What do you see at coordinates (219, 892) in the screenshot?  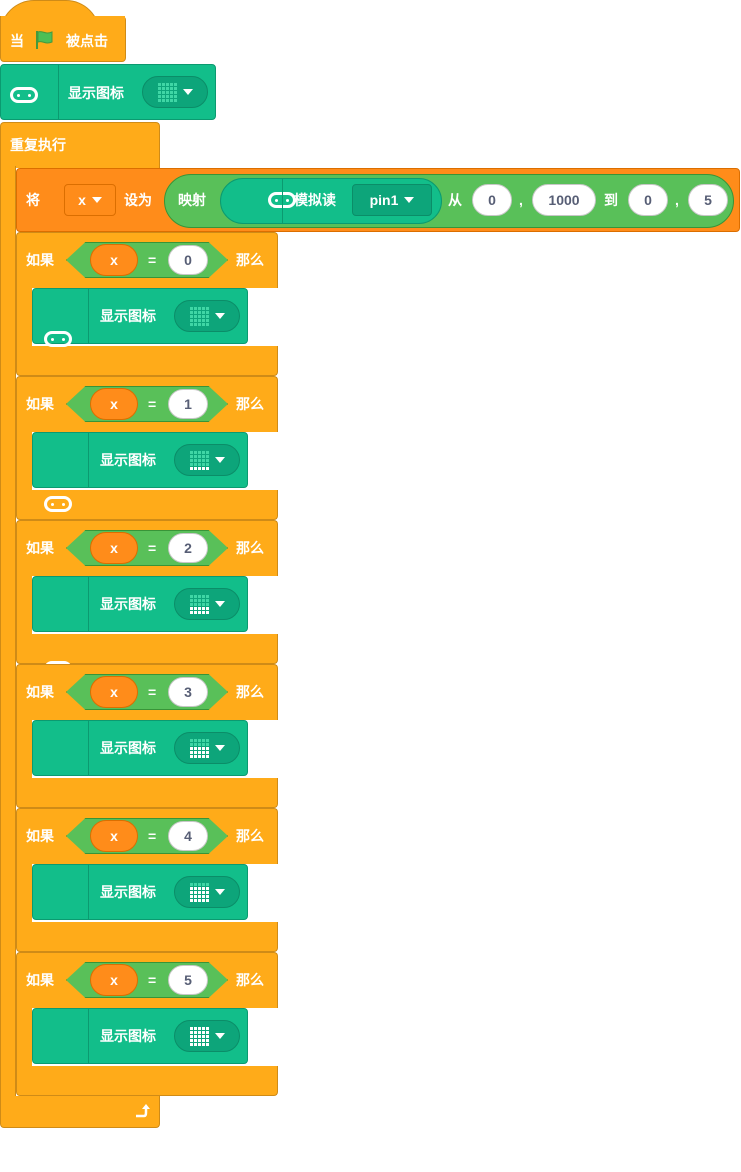 I see `chevron-down-icon` at bounding box center [219, 892].